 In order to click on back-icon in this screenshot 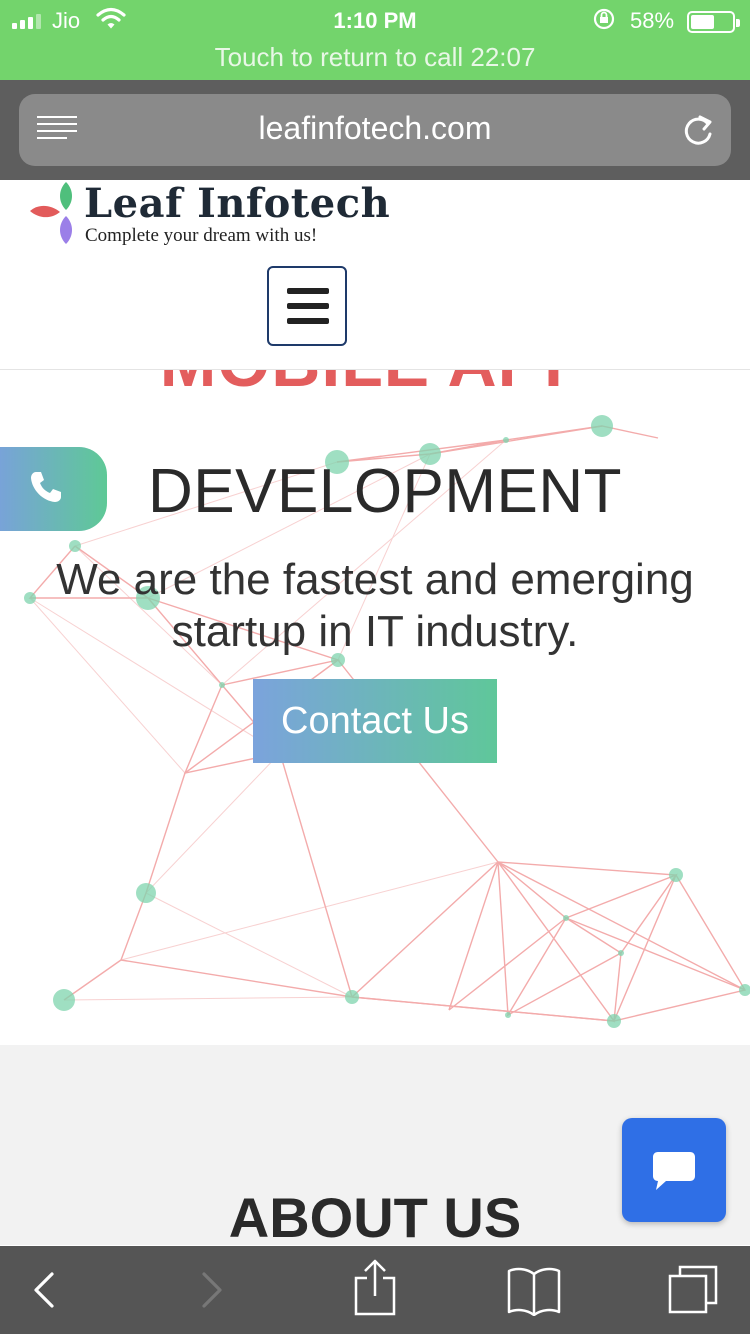, I will do `click(43, 1290)`.